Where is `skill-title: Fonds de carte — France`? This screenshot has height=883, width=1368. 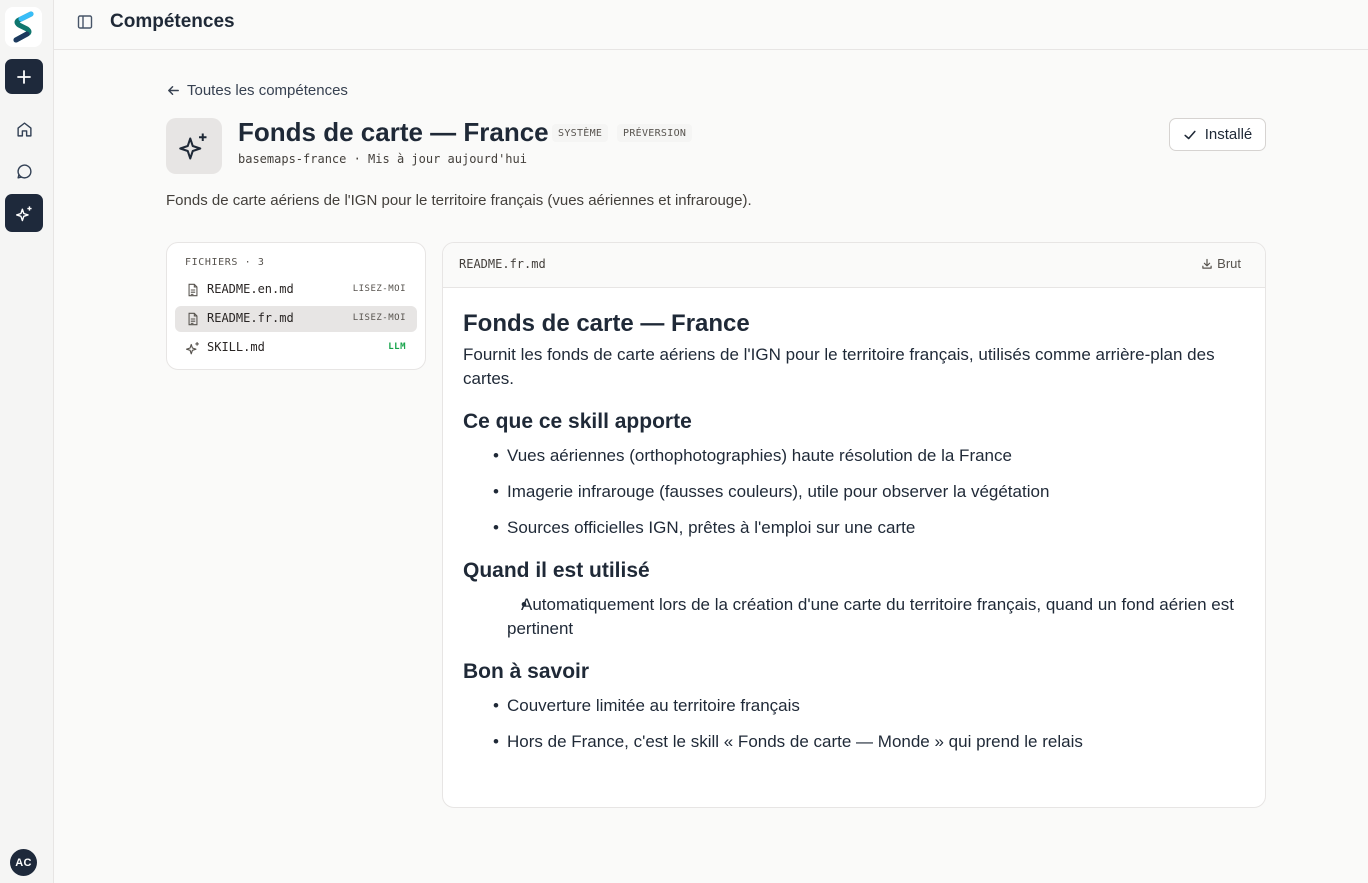 skill-title: Fonds de carte — France is located at coordinates (393, 132).